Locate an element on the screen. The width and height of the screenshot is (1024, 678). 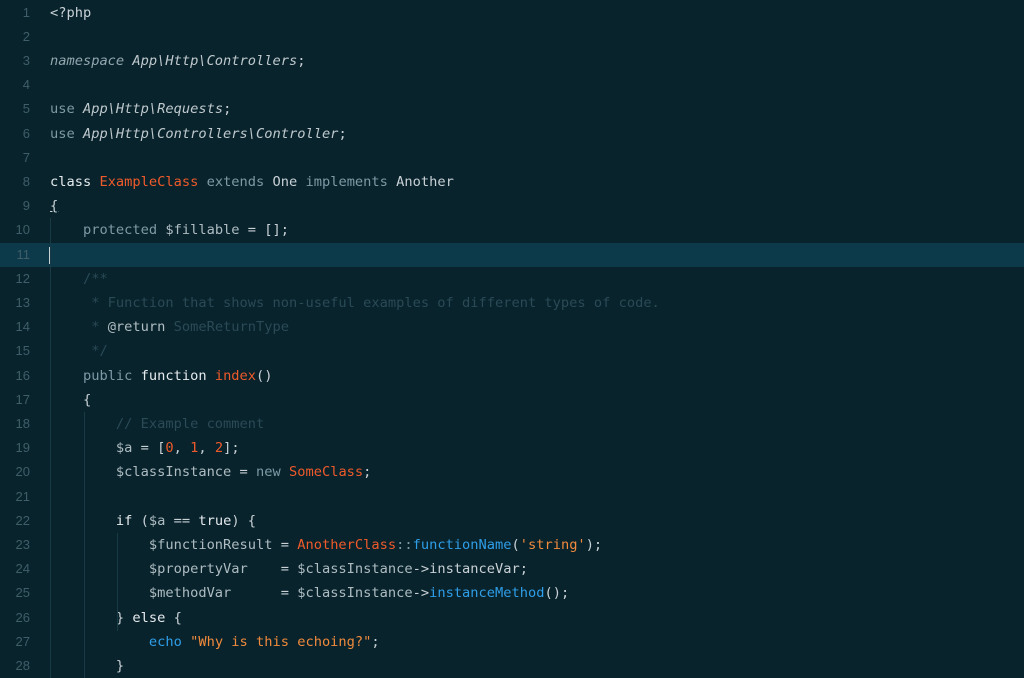
code-line: 9{ is located at coordinates (512, 206).